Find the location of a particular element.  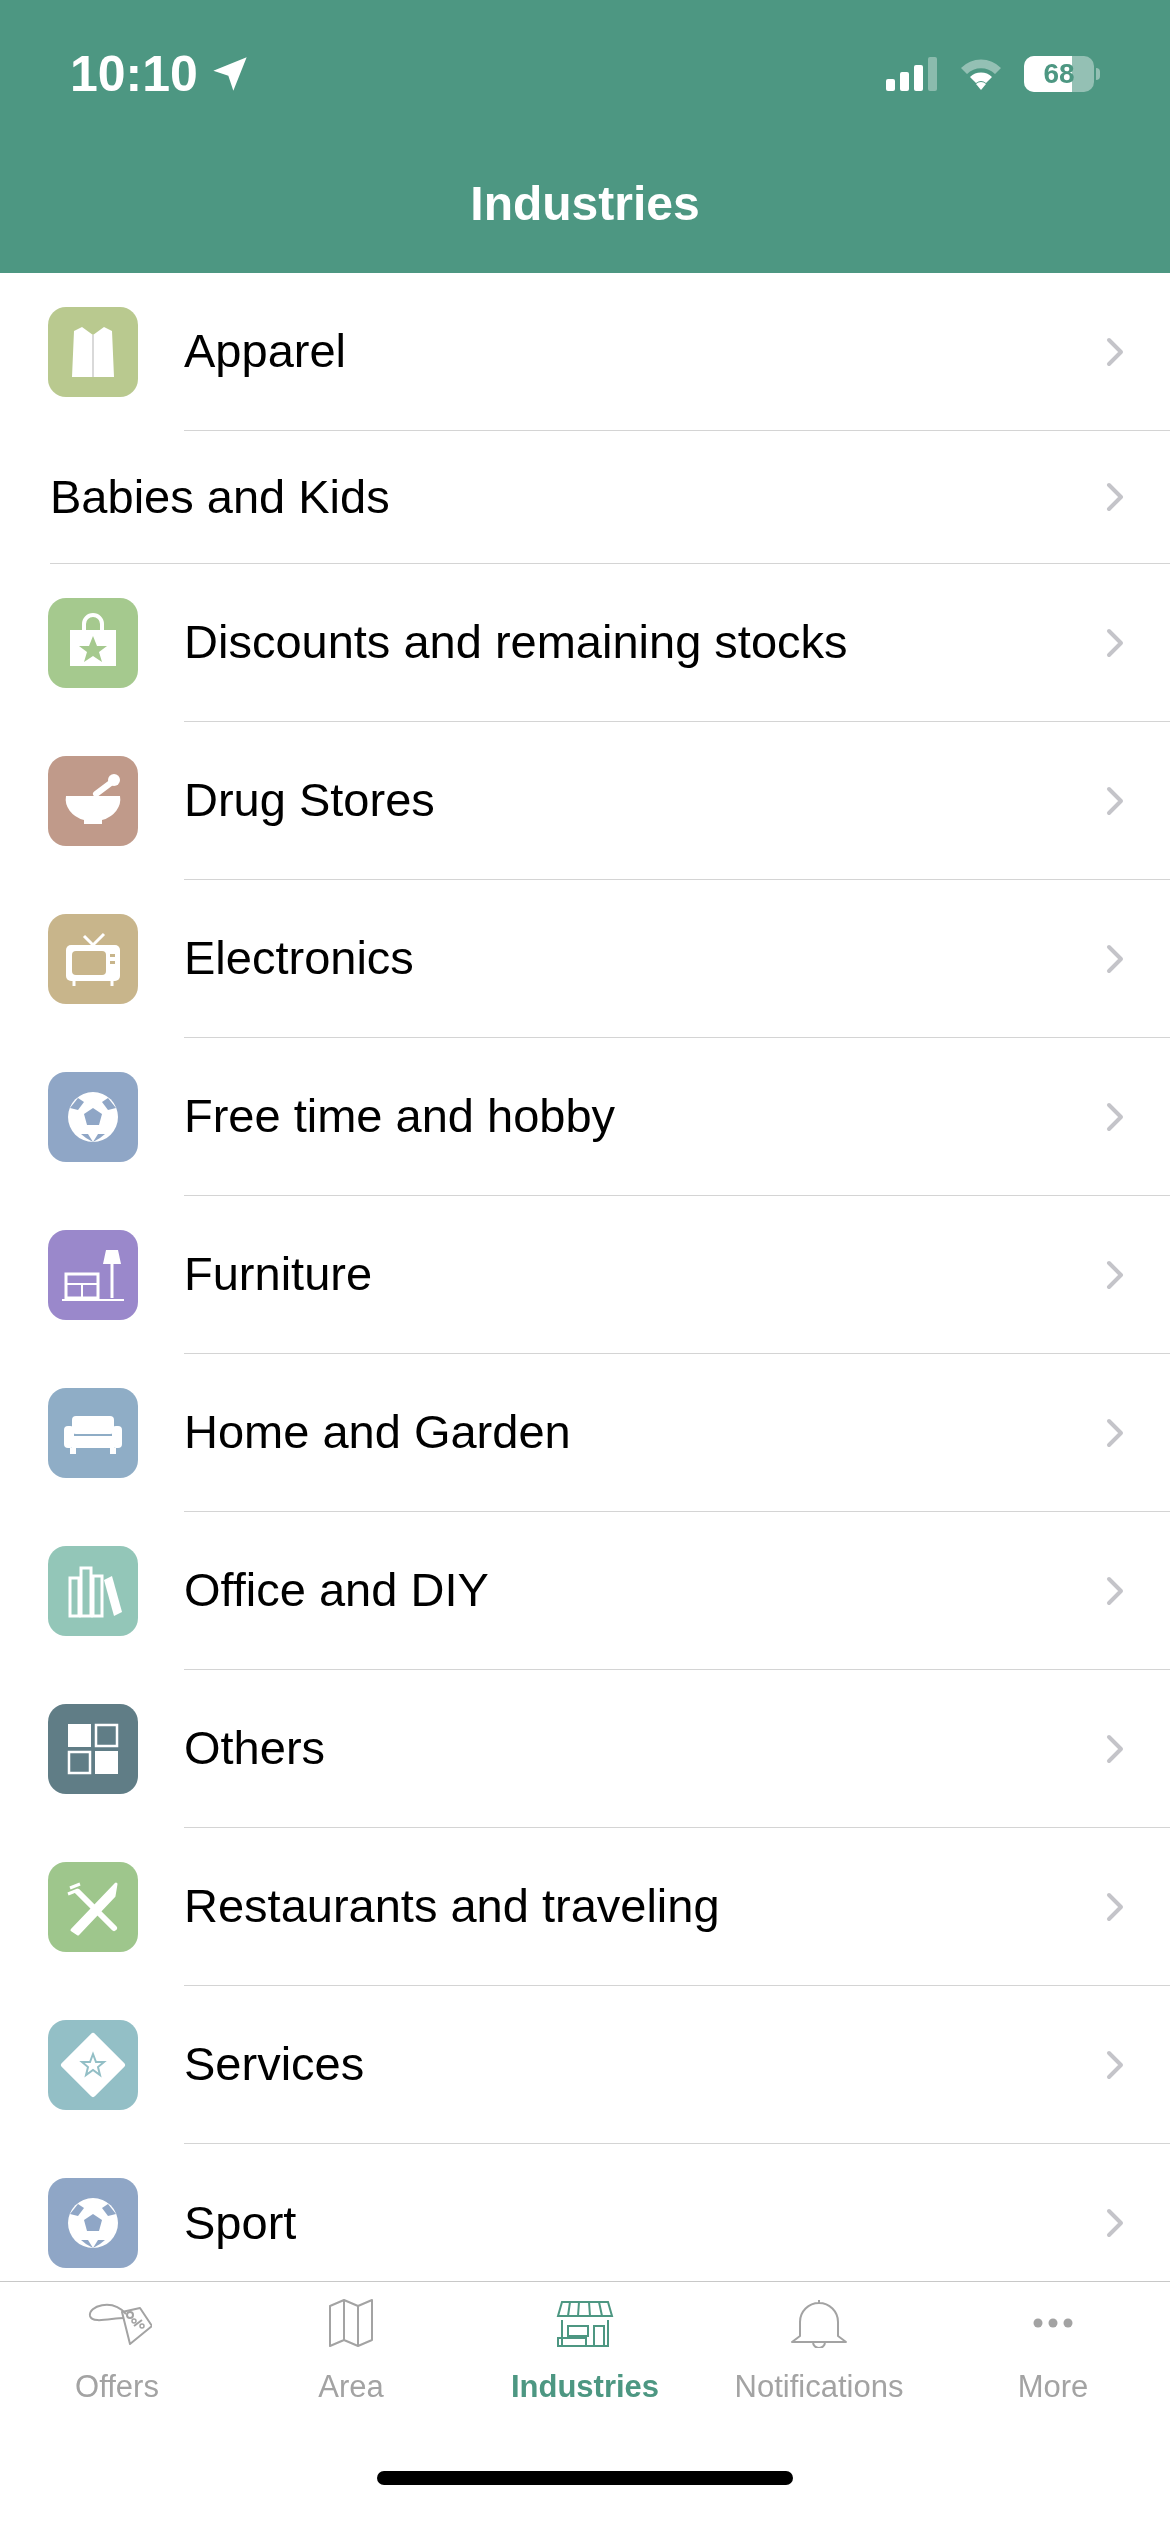

industry-label: Others is located at coordinates (645, 1748).